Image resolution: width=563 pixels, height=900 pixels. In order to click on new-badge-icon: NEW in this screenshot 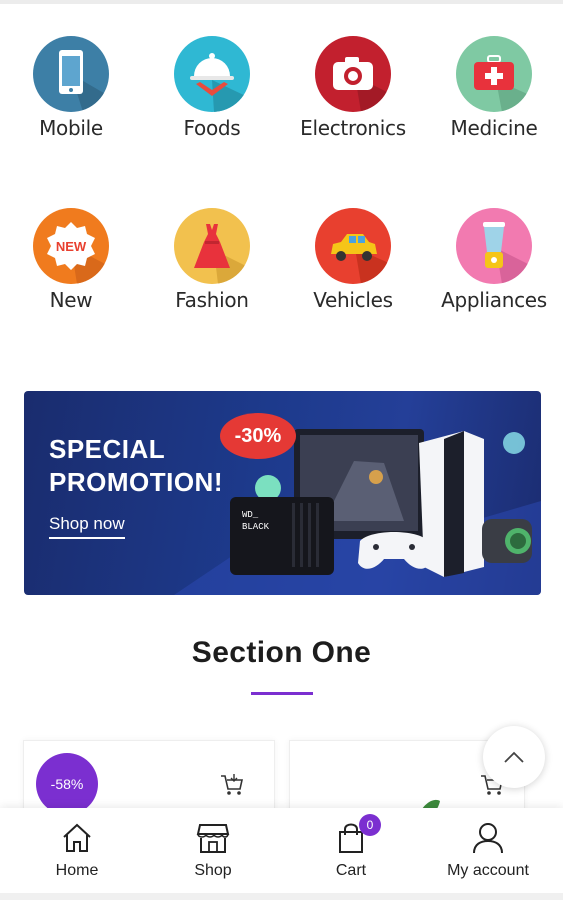, I will do `click(71, 246)`.